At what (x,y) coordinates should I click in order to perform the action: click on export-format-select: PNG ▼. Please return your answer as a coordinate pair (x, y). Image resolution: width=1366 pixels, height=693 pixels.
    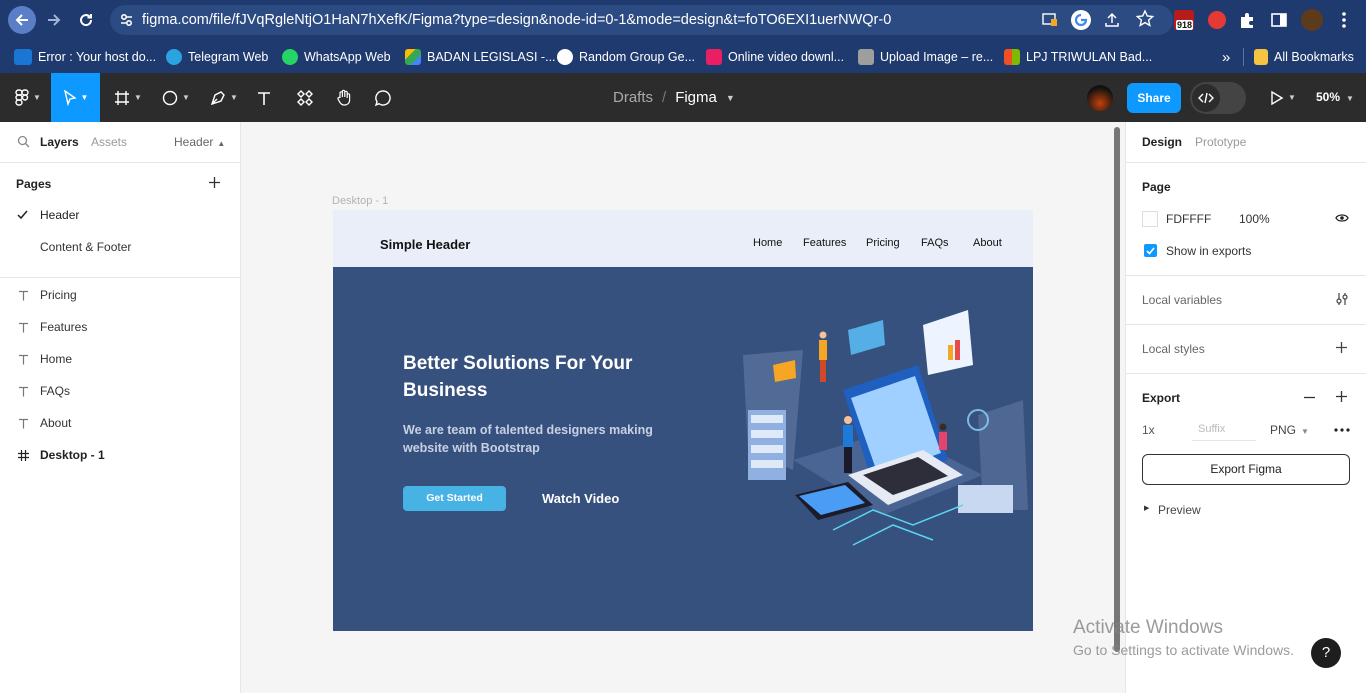
    Looking at the image, I should click on (1289, 430).